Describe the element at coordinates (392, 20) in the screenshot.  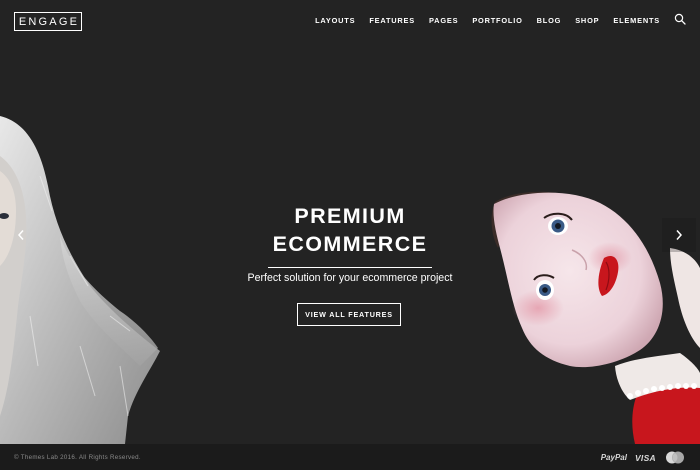
I see `nav-features: FEATURES` at that location.